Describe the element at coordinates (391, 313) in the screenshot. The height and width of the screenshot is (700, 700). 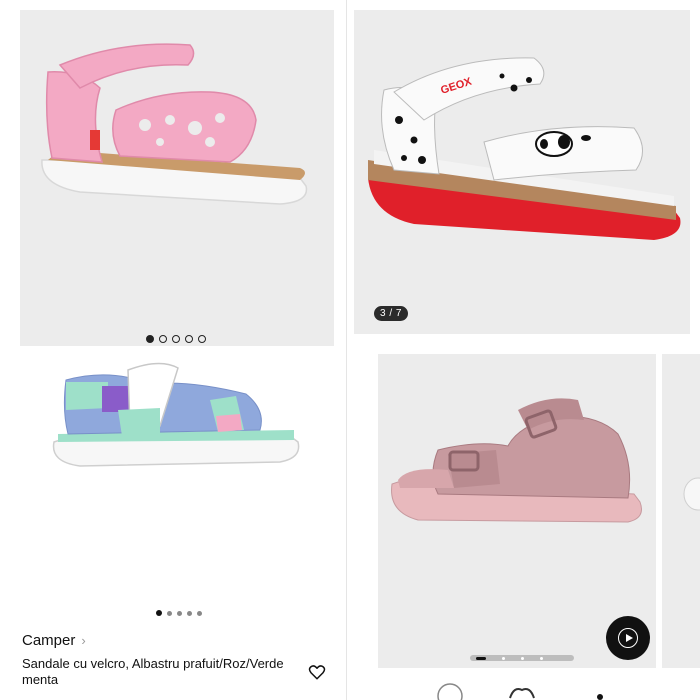
I see `image-counter: 3 / 7` at that location.